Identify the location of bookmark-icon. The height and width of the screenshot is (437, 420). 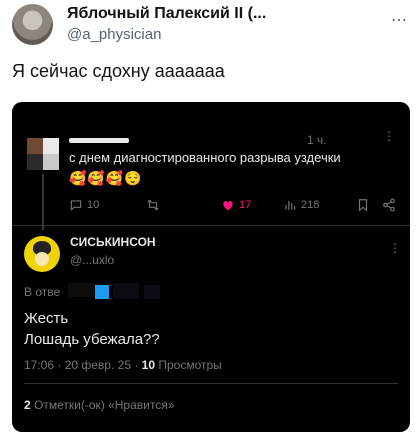
(363, 205).